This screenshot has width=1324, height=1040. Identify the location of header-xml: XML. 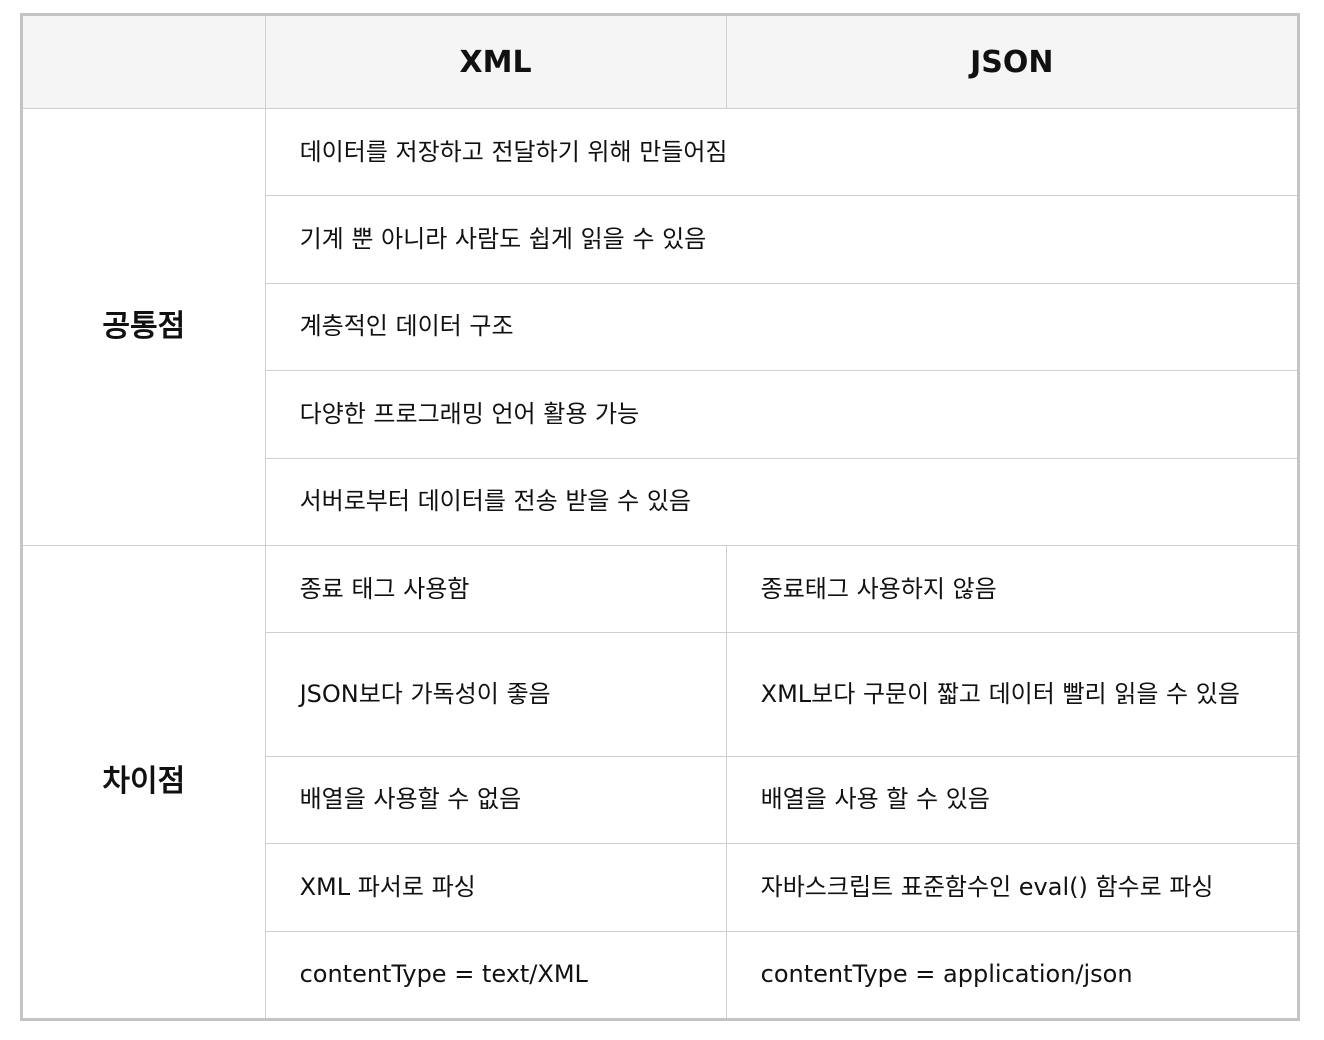
(495, 61).